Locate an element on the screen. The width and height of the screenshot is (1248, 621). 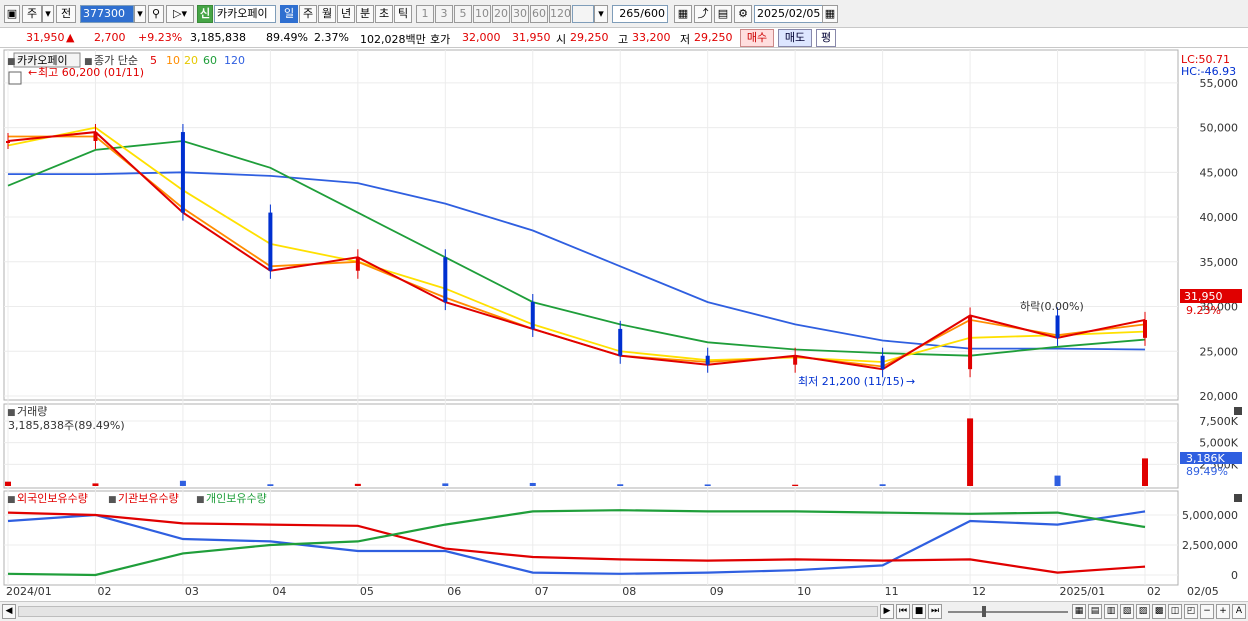
scroll-track is located at coordinates (448, 611).